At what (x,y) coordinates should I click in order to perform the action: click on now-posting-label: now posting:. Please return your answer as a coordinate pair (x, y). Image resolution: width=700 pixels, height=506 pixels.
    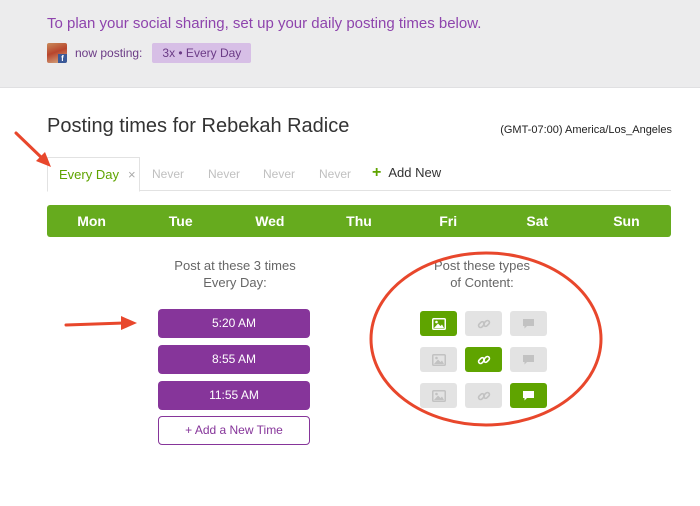
    Looking at the image, I should click on (109, 53).